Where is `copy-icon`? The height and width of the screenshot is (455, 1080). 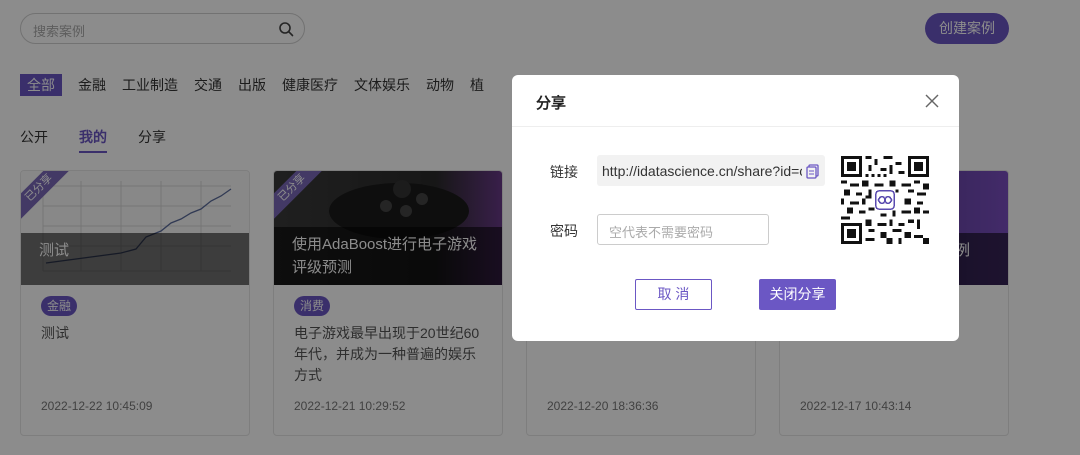
copy-icon is located at coordinates (813, 171).